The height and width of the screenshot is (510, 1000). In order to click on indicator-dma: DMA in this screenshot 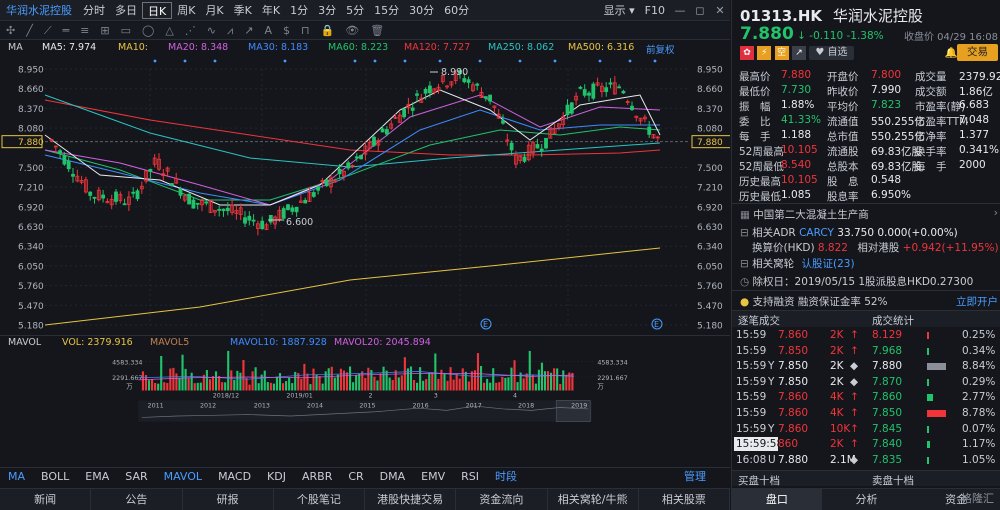, I will do `click(393, 476)`.